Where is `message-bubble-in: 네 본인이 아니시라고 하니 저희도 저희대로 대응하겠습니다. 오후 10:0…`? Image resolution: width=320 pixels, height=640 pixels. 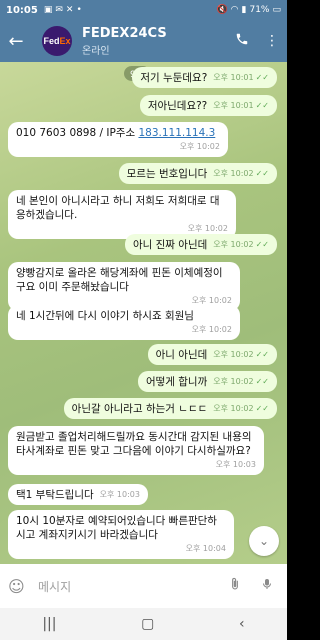 message-bubble-in: 네 본인이 아니시라고 하니 저희도 저희대로 대응하겠습니다. 오후 10:0… is located at coordinates (122, 214).